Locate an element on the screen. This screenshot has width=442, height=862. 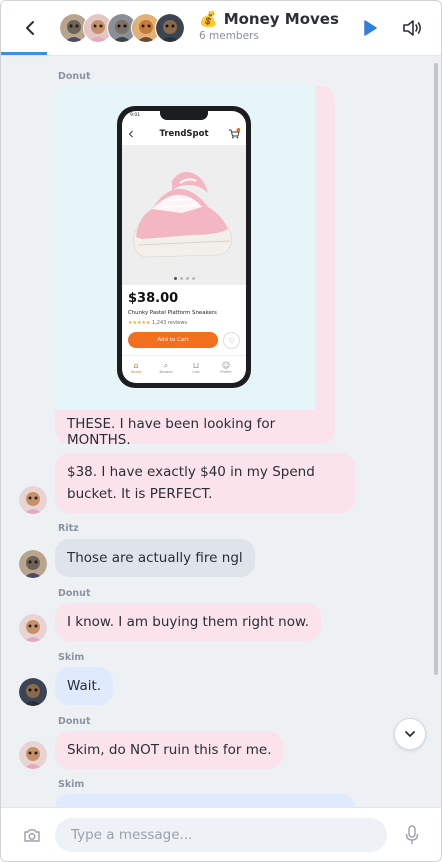
rating: ★★★★★ 1,243 reviews is located at coordinates (157, 323).